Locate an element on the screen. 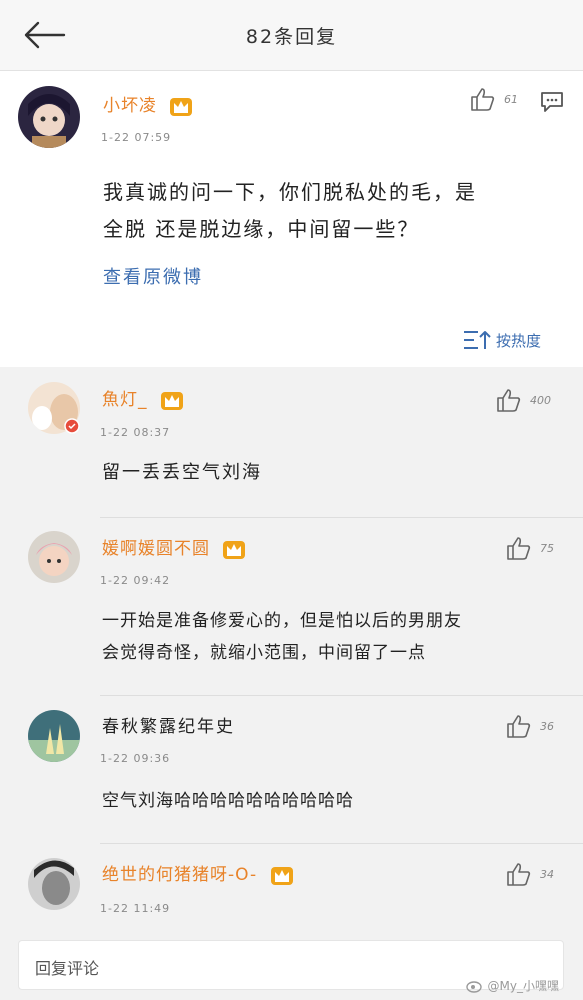  like-button: 34 is located at coordinates (530, 874).